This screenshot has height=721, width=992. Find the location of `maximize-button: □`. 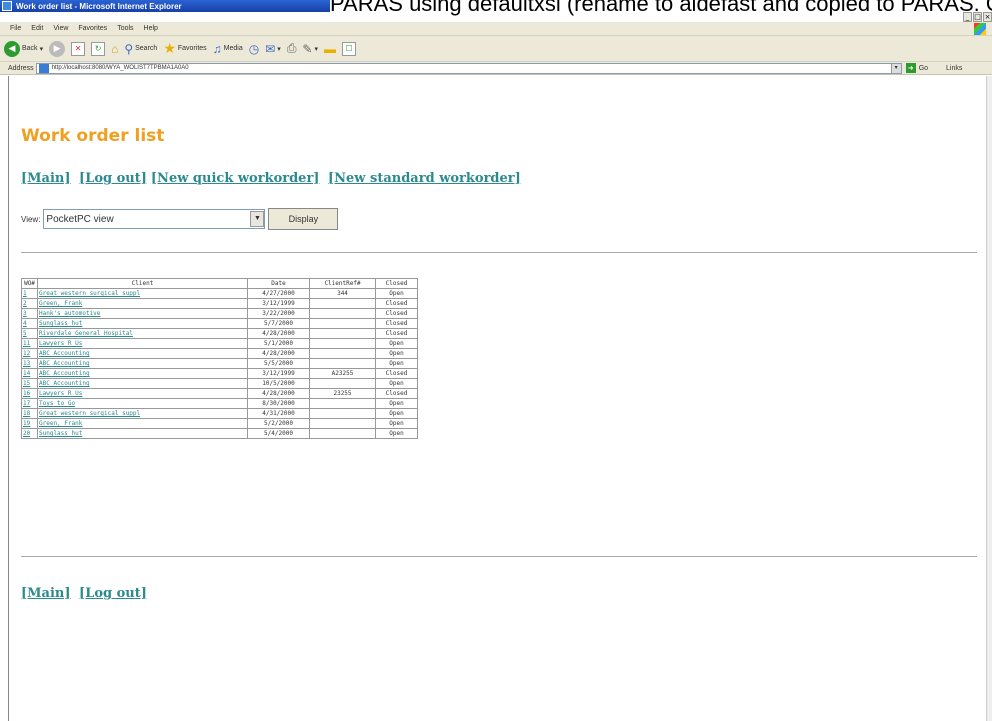

maximize-button: □ is located at coordinates (977, 17).